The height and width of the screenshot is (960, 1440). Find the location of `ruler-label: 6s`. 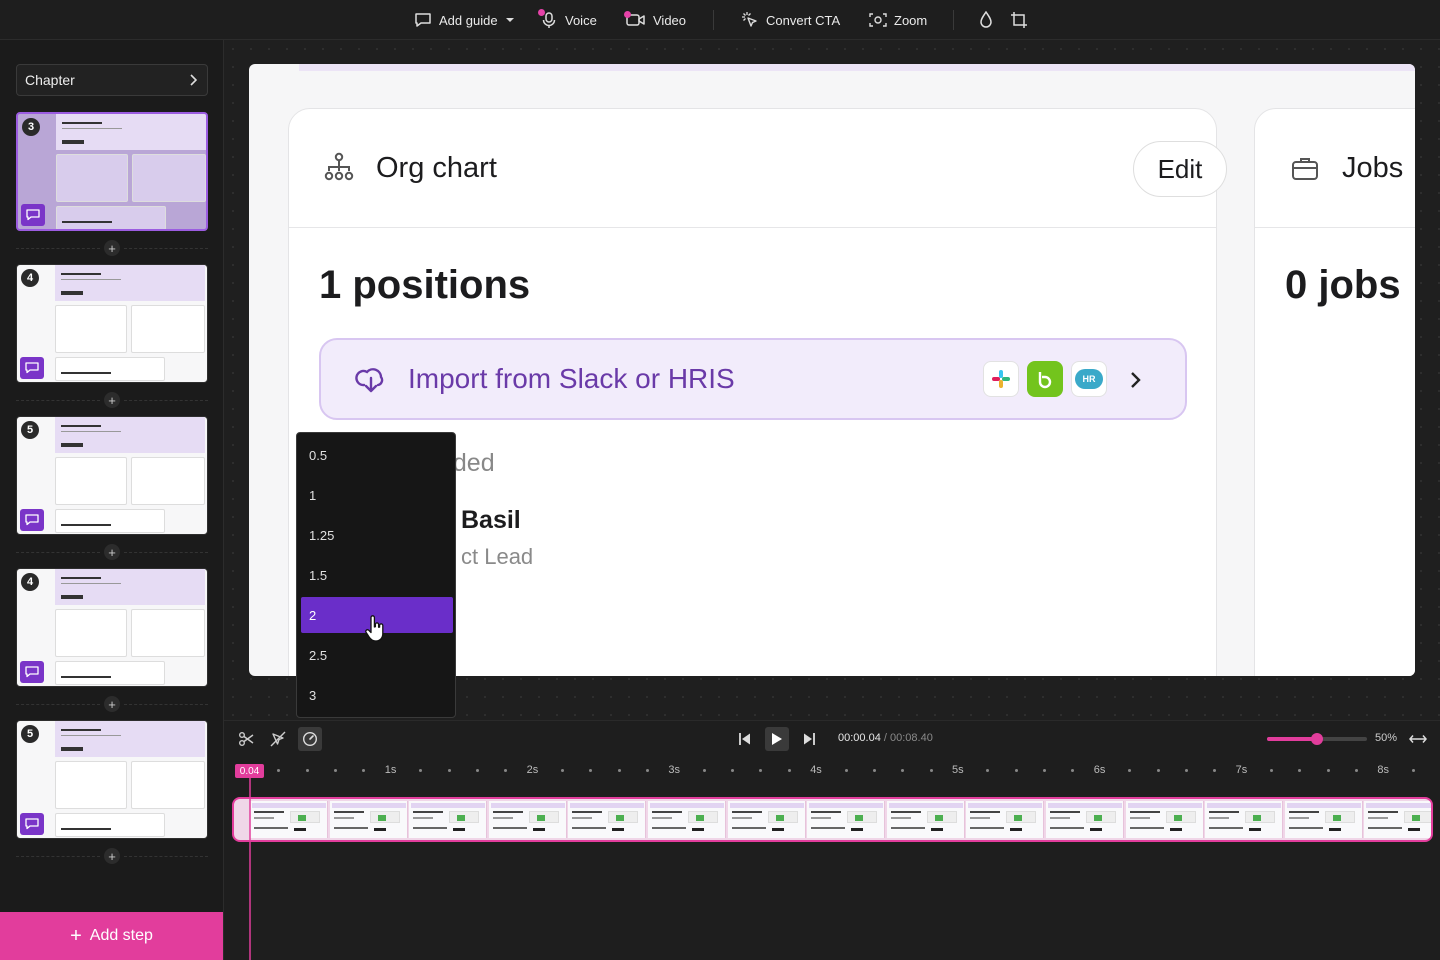

ruler-label: 6s is located at coordinates (1099, 770).